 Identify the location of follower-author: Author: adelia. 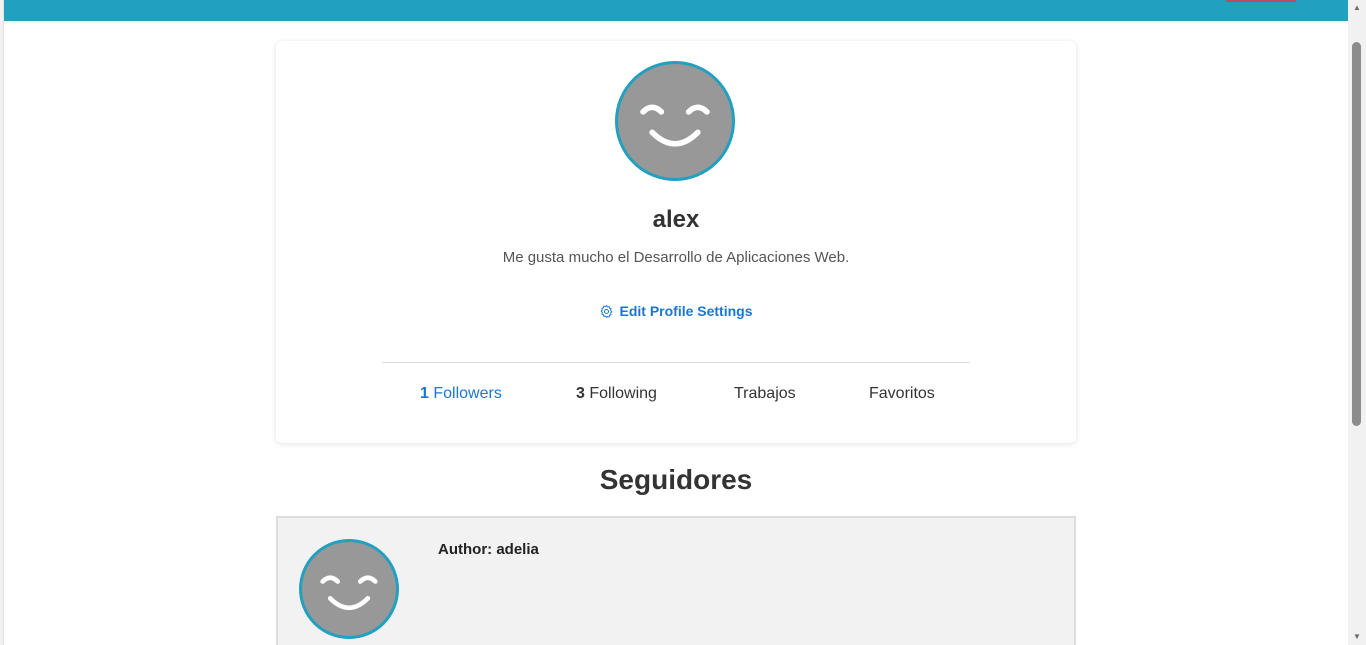
(488, 549).